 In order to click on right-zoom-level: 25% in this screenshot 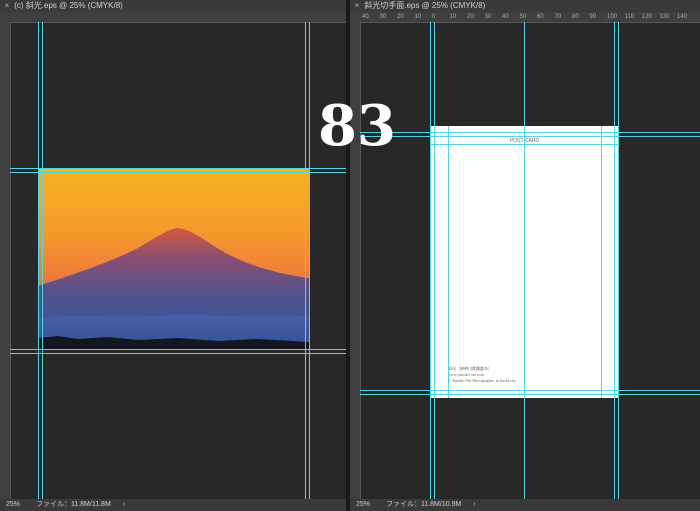, I will do `click(367, 505)`.